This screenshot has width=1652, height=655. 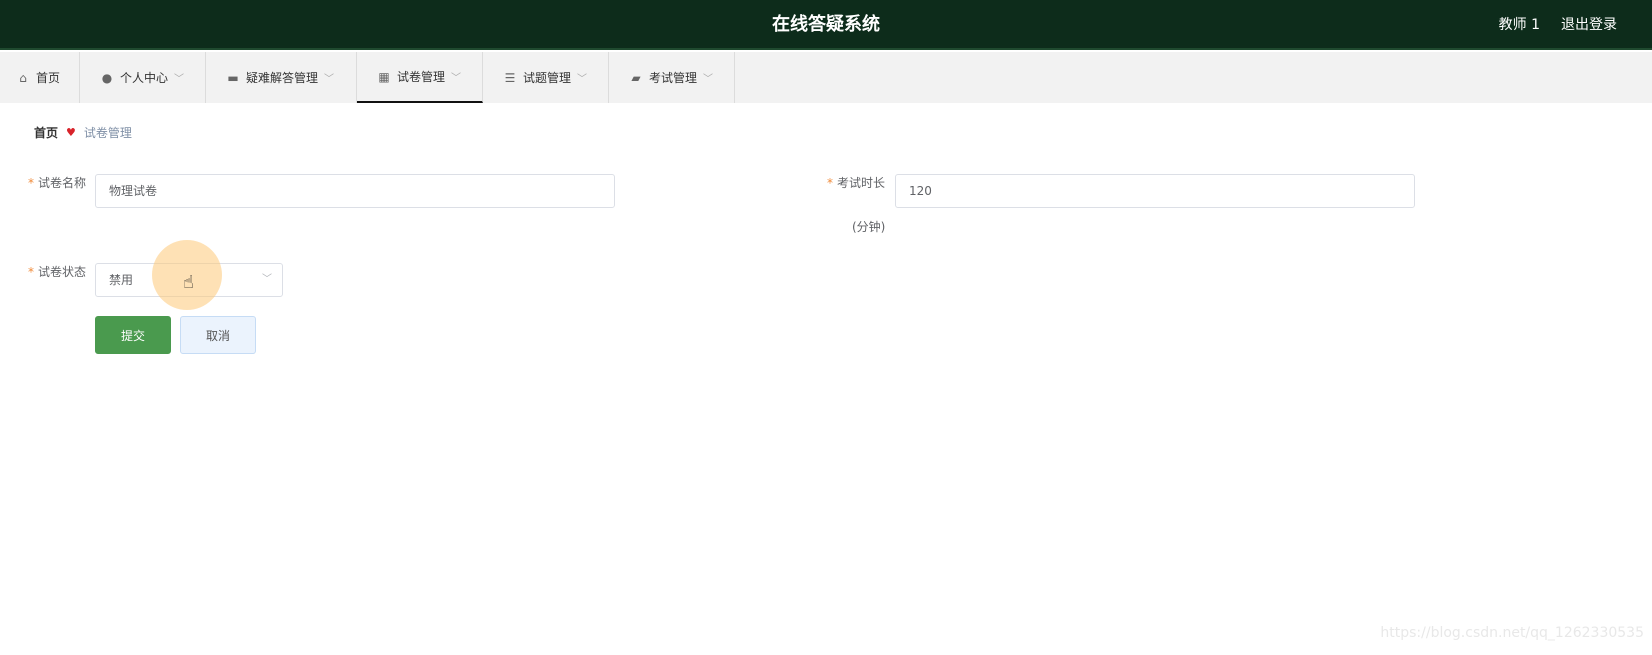 What do you see at coordinates (218, 335) in the screenshot?
I see `cancel-button: 取消` at bounding box center [218, 335].